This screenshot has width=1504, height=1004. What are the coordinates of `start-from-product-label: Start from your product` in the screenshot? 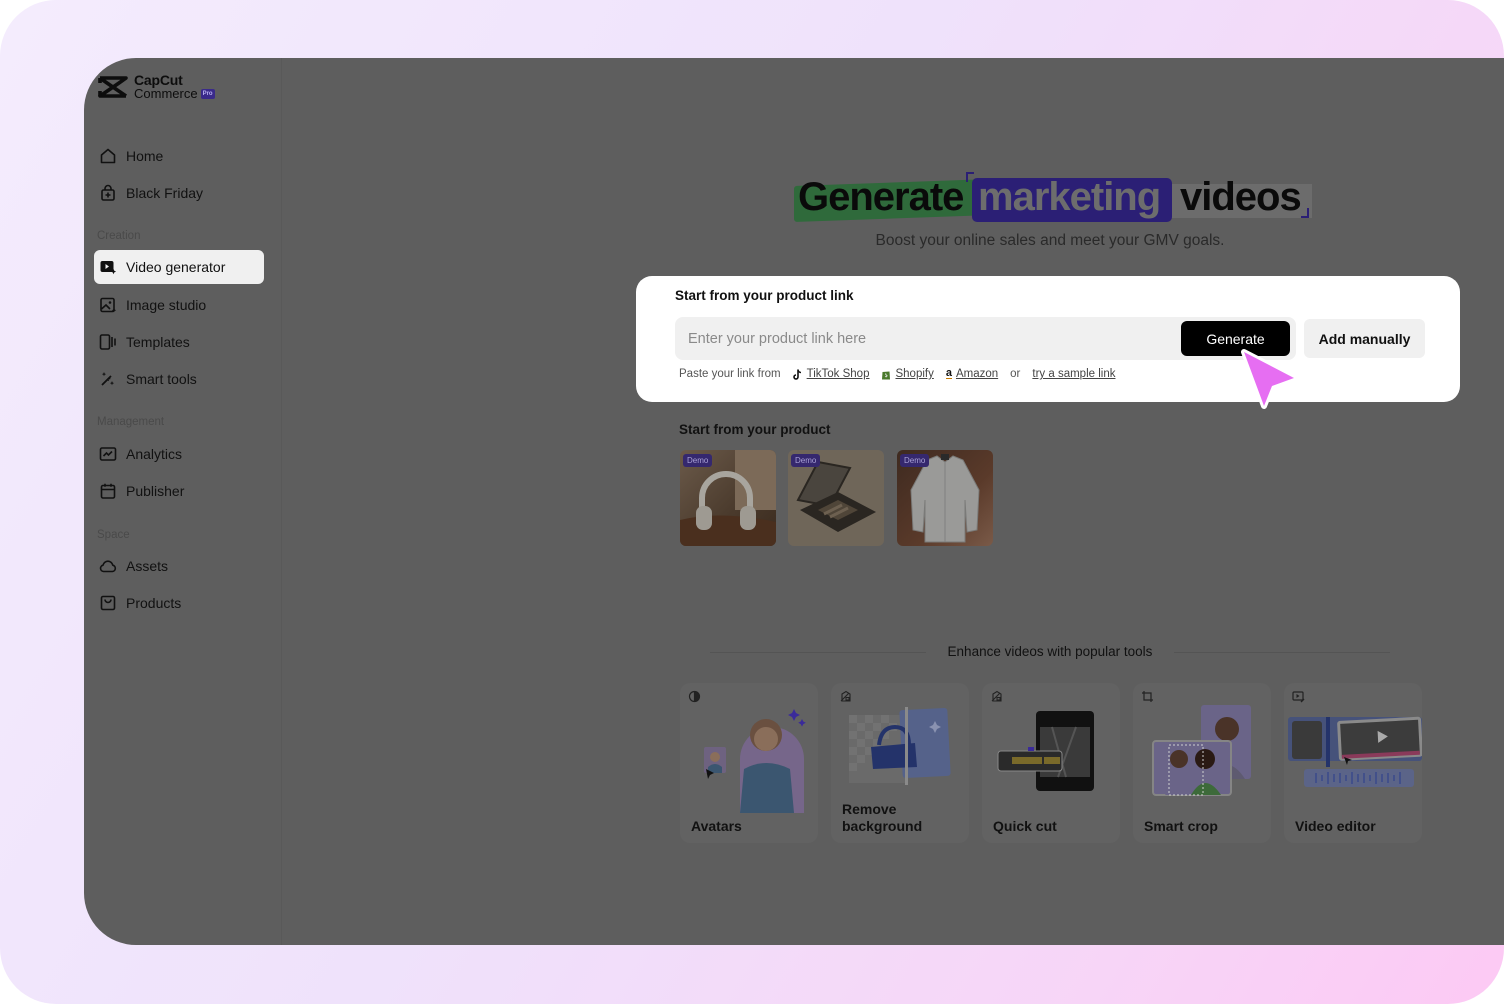 It's located at (755, 429).